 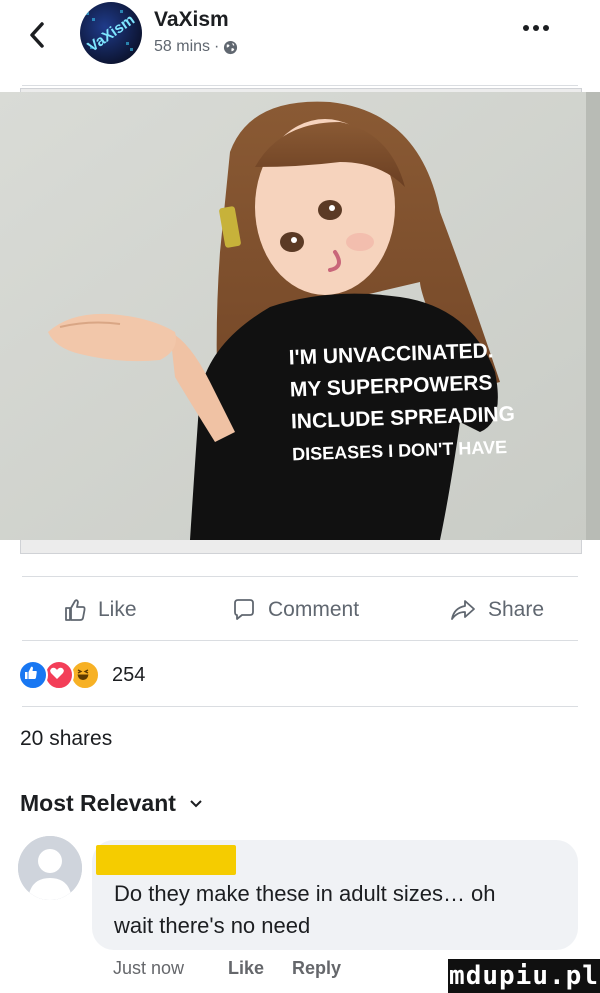 What do you see at coordinates (166, 860) in the screenshot?
I see `redacted-commenter-name` at bounding box center [166, 860].